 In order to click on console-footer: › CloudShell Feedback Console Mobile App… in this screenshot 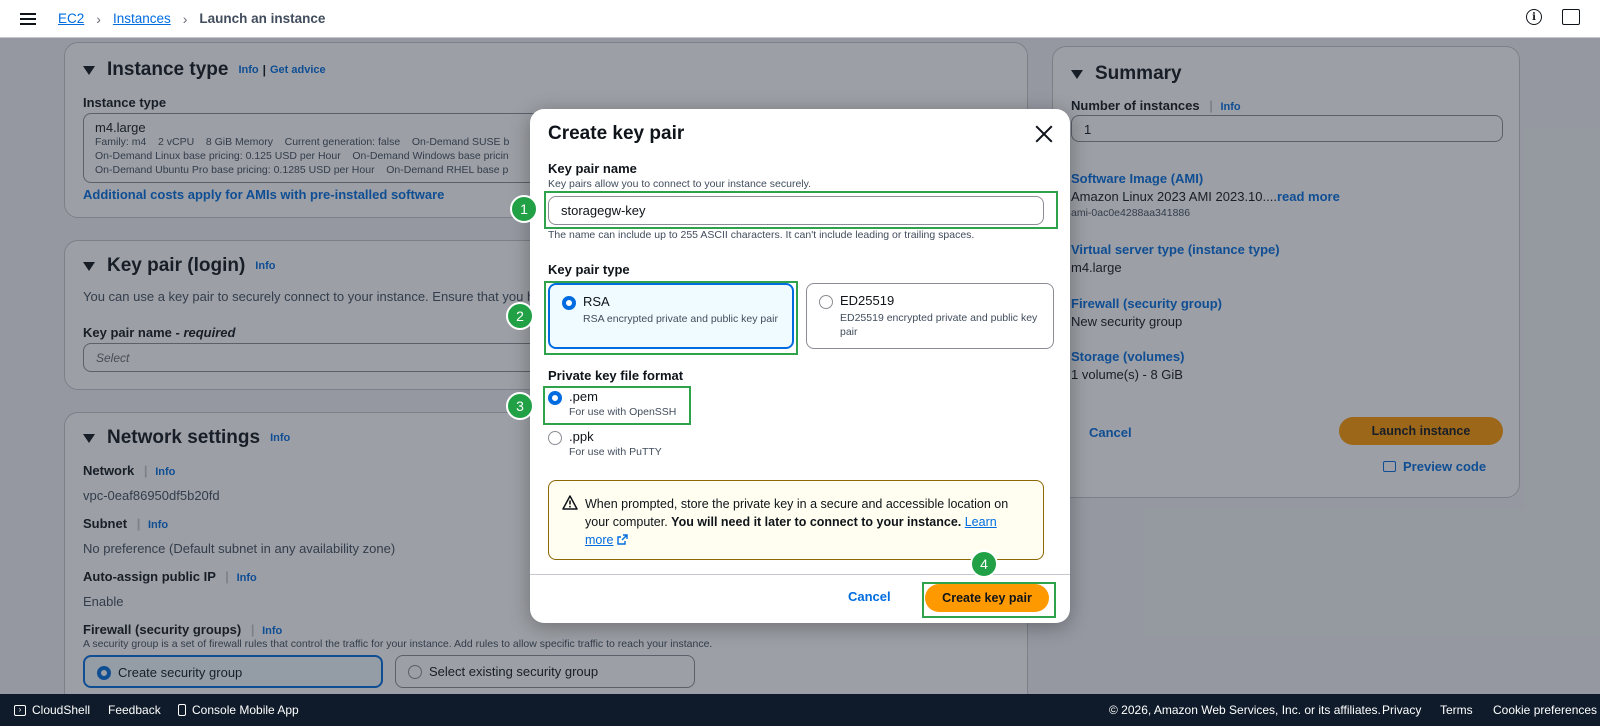, I will do `click(800, 710)`.